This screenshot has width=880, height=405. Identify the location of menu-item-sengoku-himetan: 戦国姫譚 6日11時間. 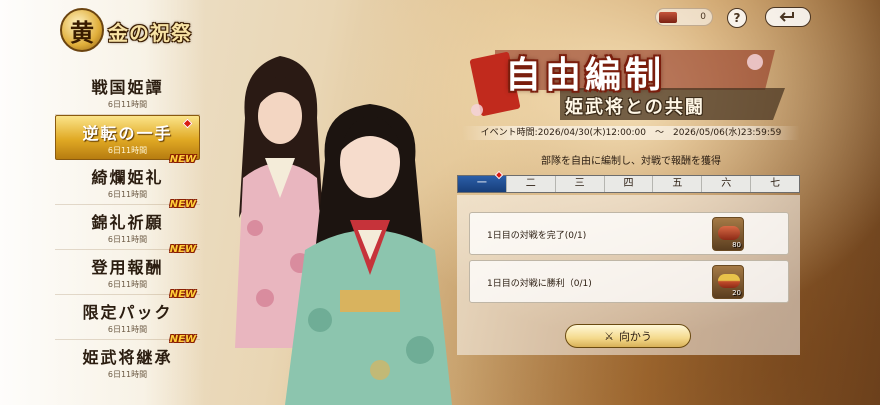
(127, 92).